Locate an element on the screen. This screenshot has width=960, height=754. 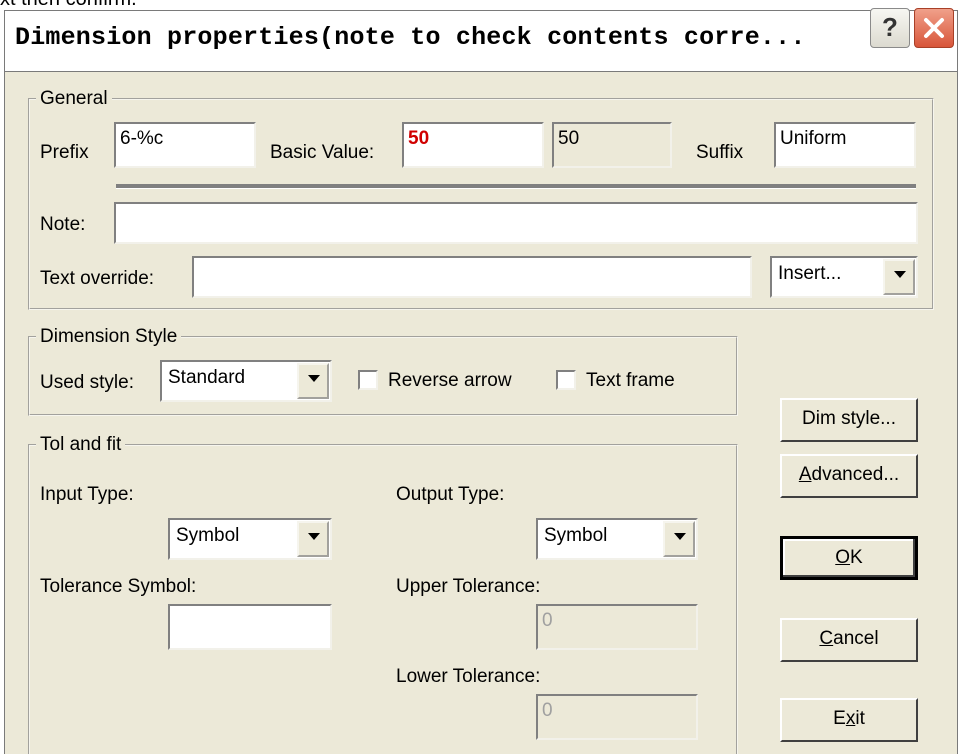
exit-mnemonic: x is located at coordinates (850, 718).